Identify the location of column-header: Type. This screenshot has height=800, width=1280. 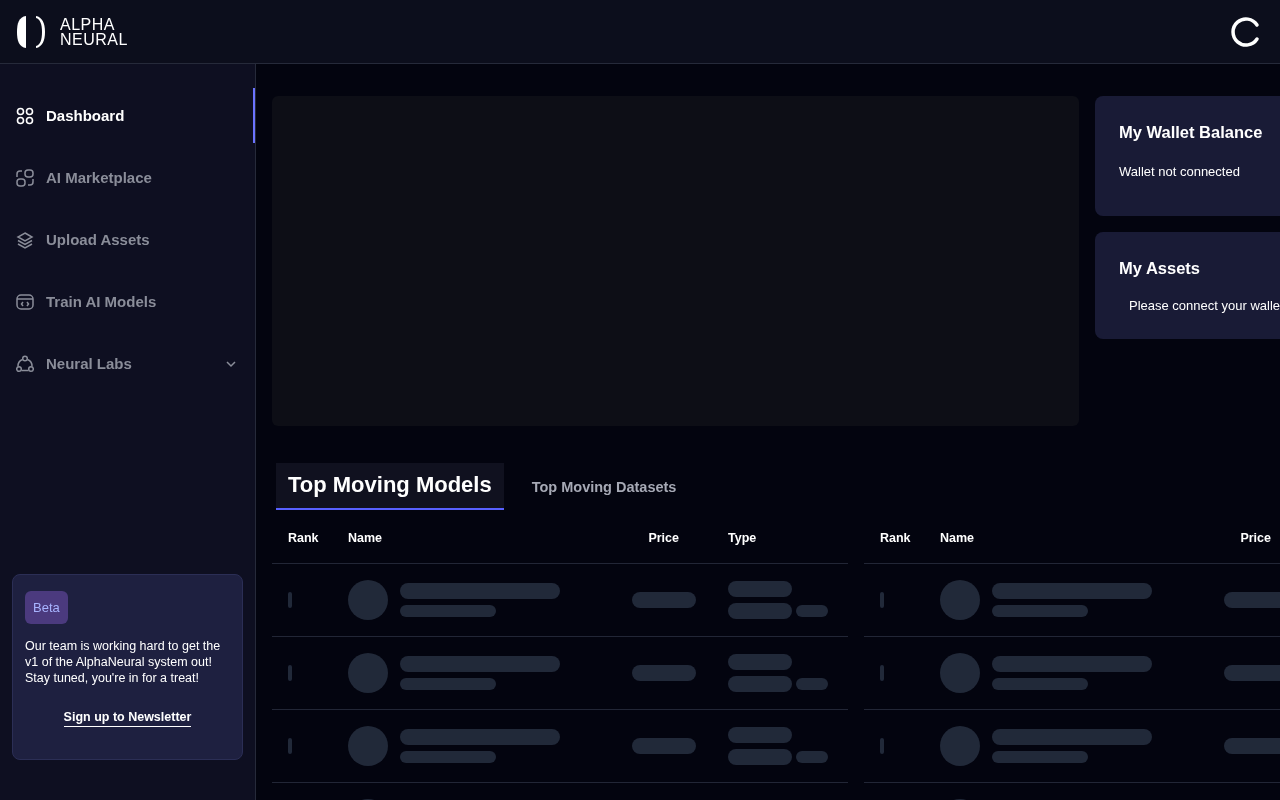
(743, 538).